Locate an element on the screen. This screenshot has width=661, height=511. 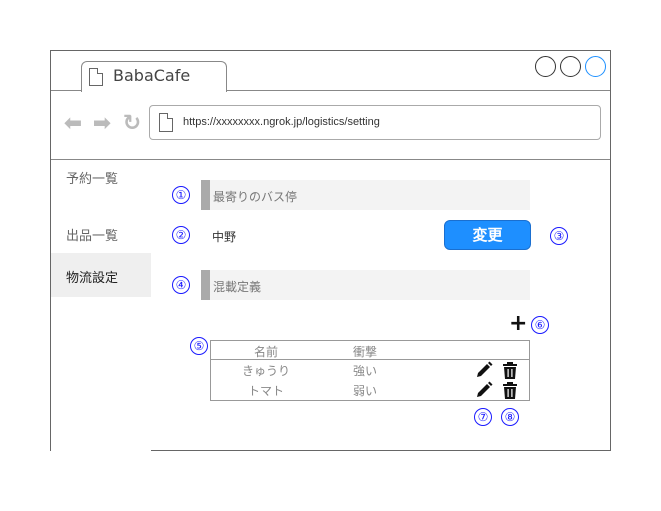
change-bus-stop-button: 変更 is located at coordinates (487, 235).